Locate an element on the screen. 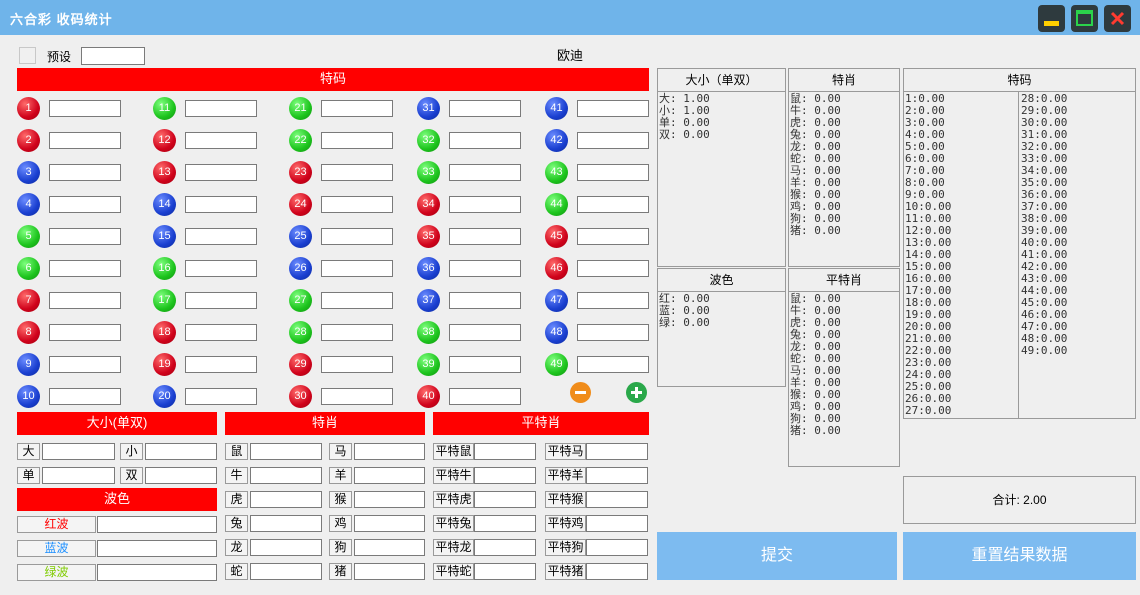  minimize-button is located at coordinates (1051, 18).